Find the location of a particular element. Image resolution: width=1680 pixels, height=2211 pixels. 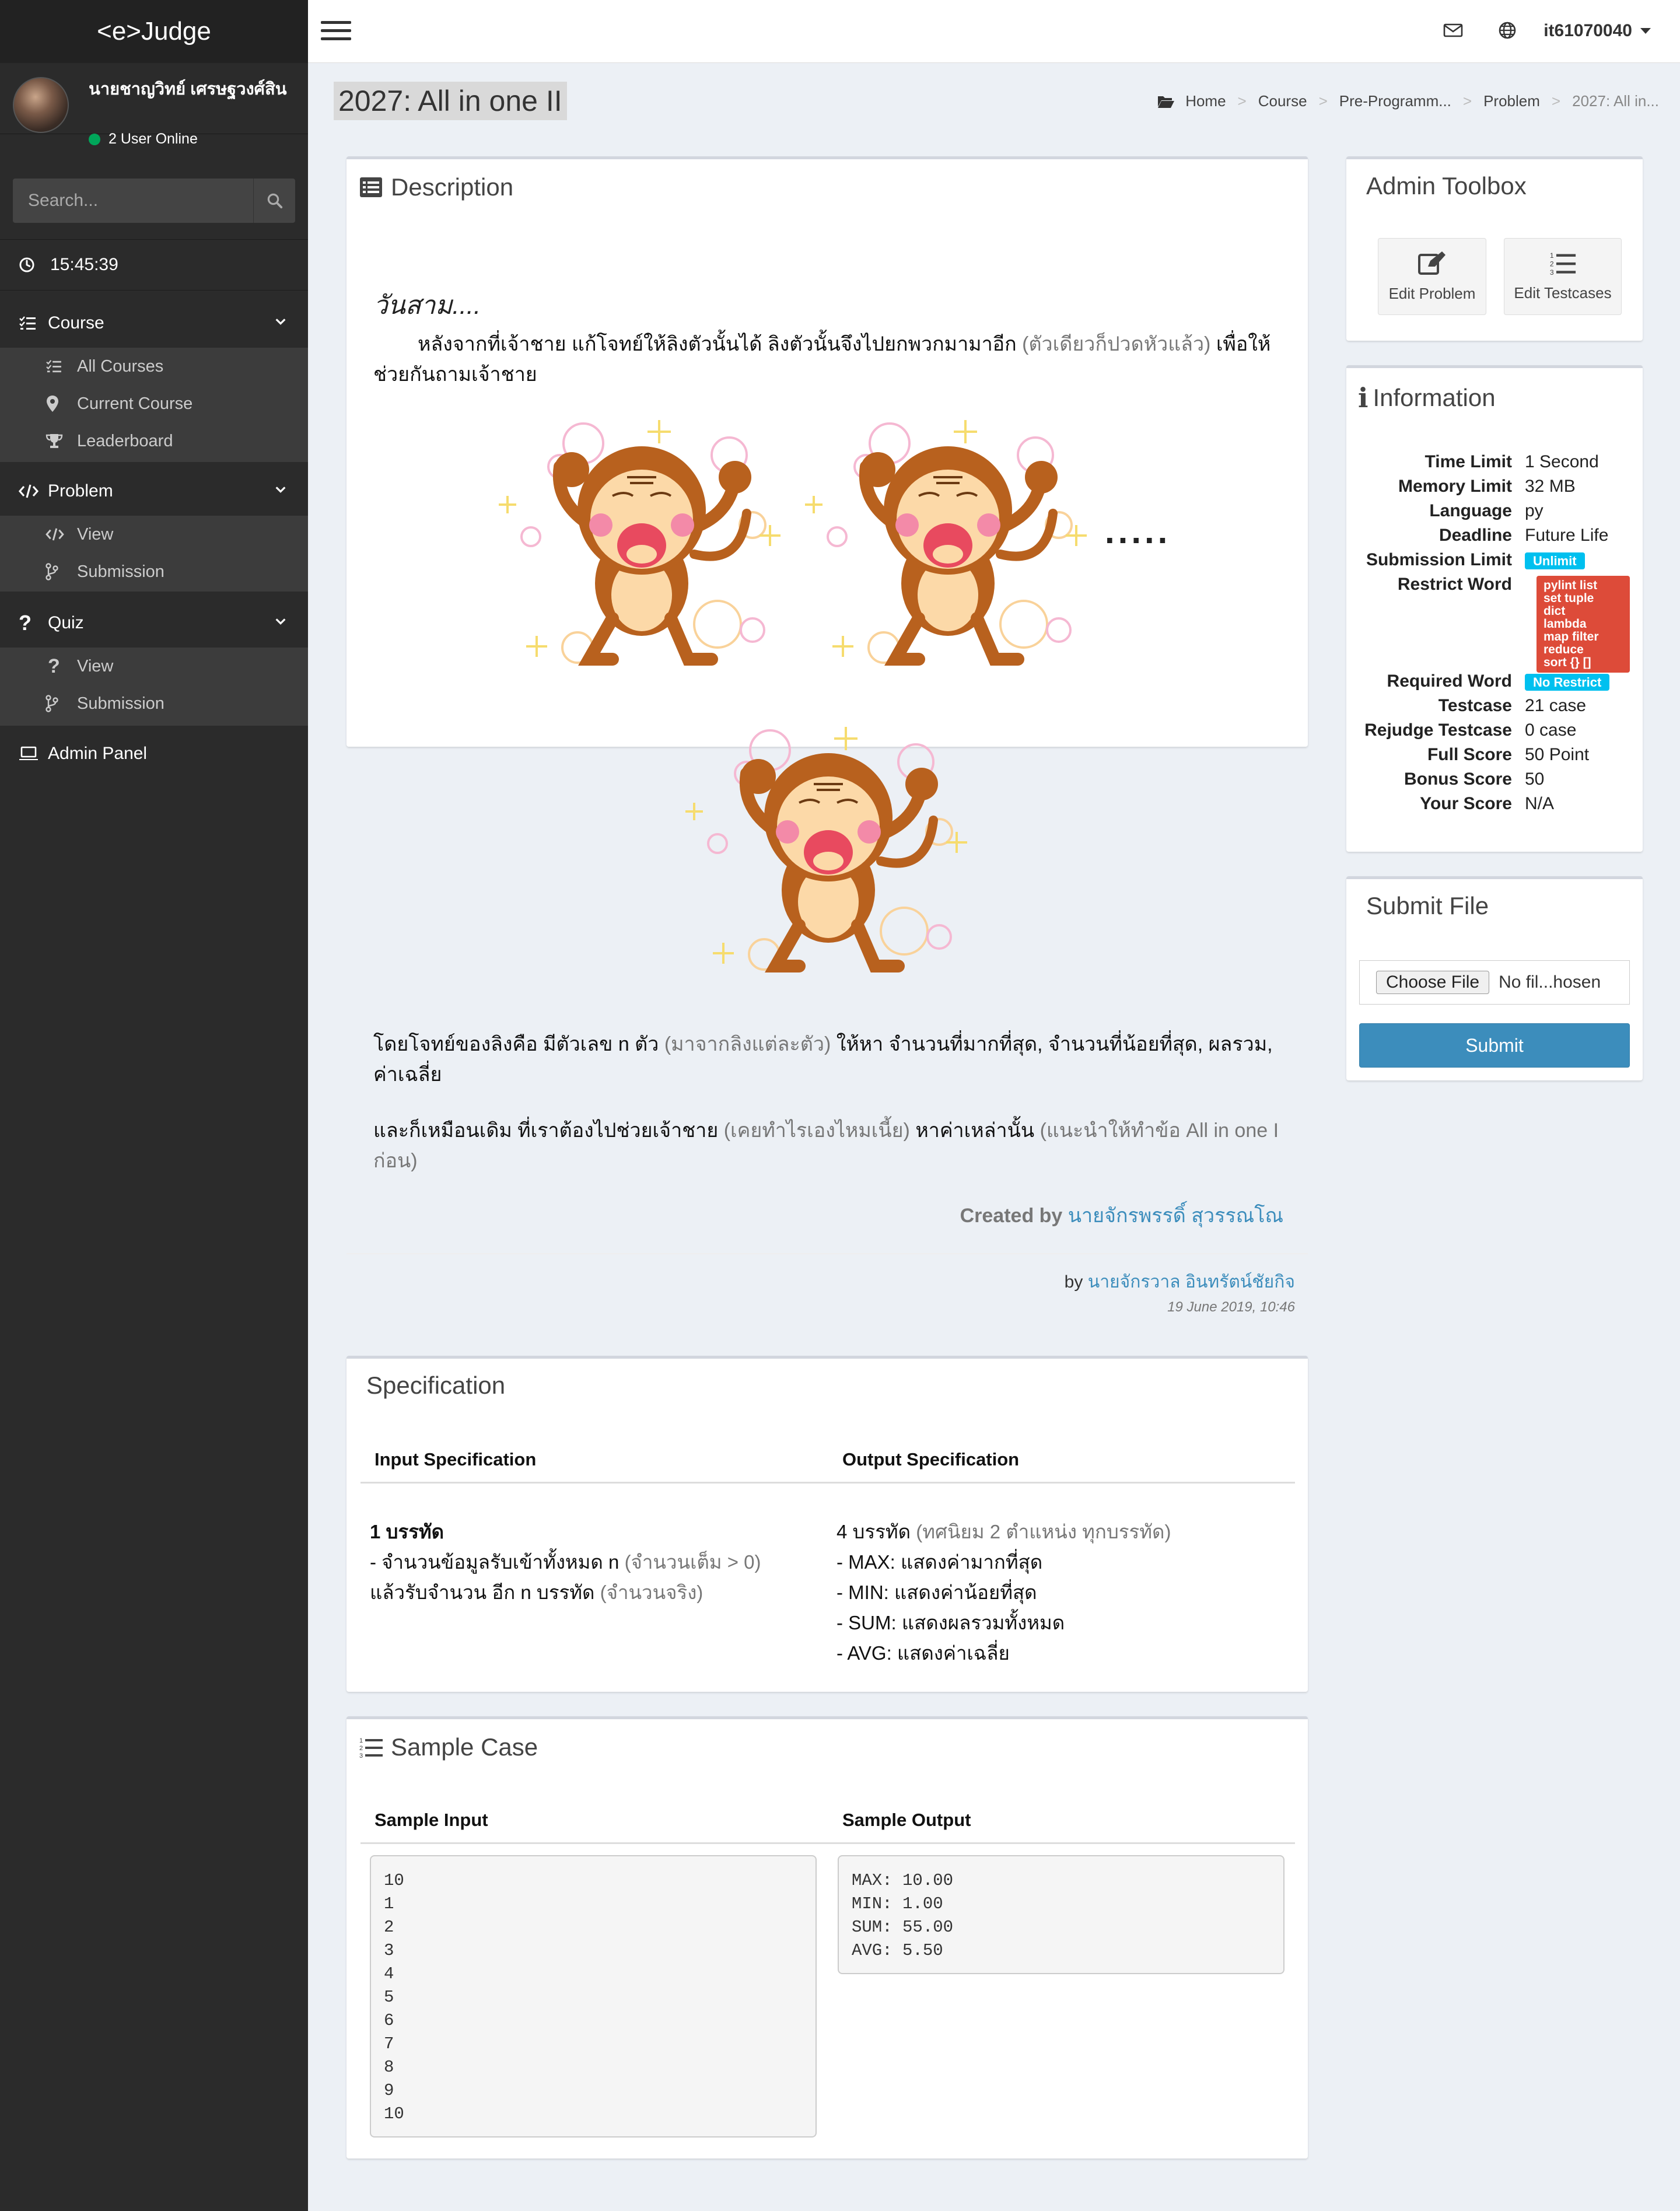

para2-note: (มาจากลิงแต่ละตัว) is located at coordinates (747, 1044).